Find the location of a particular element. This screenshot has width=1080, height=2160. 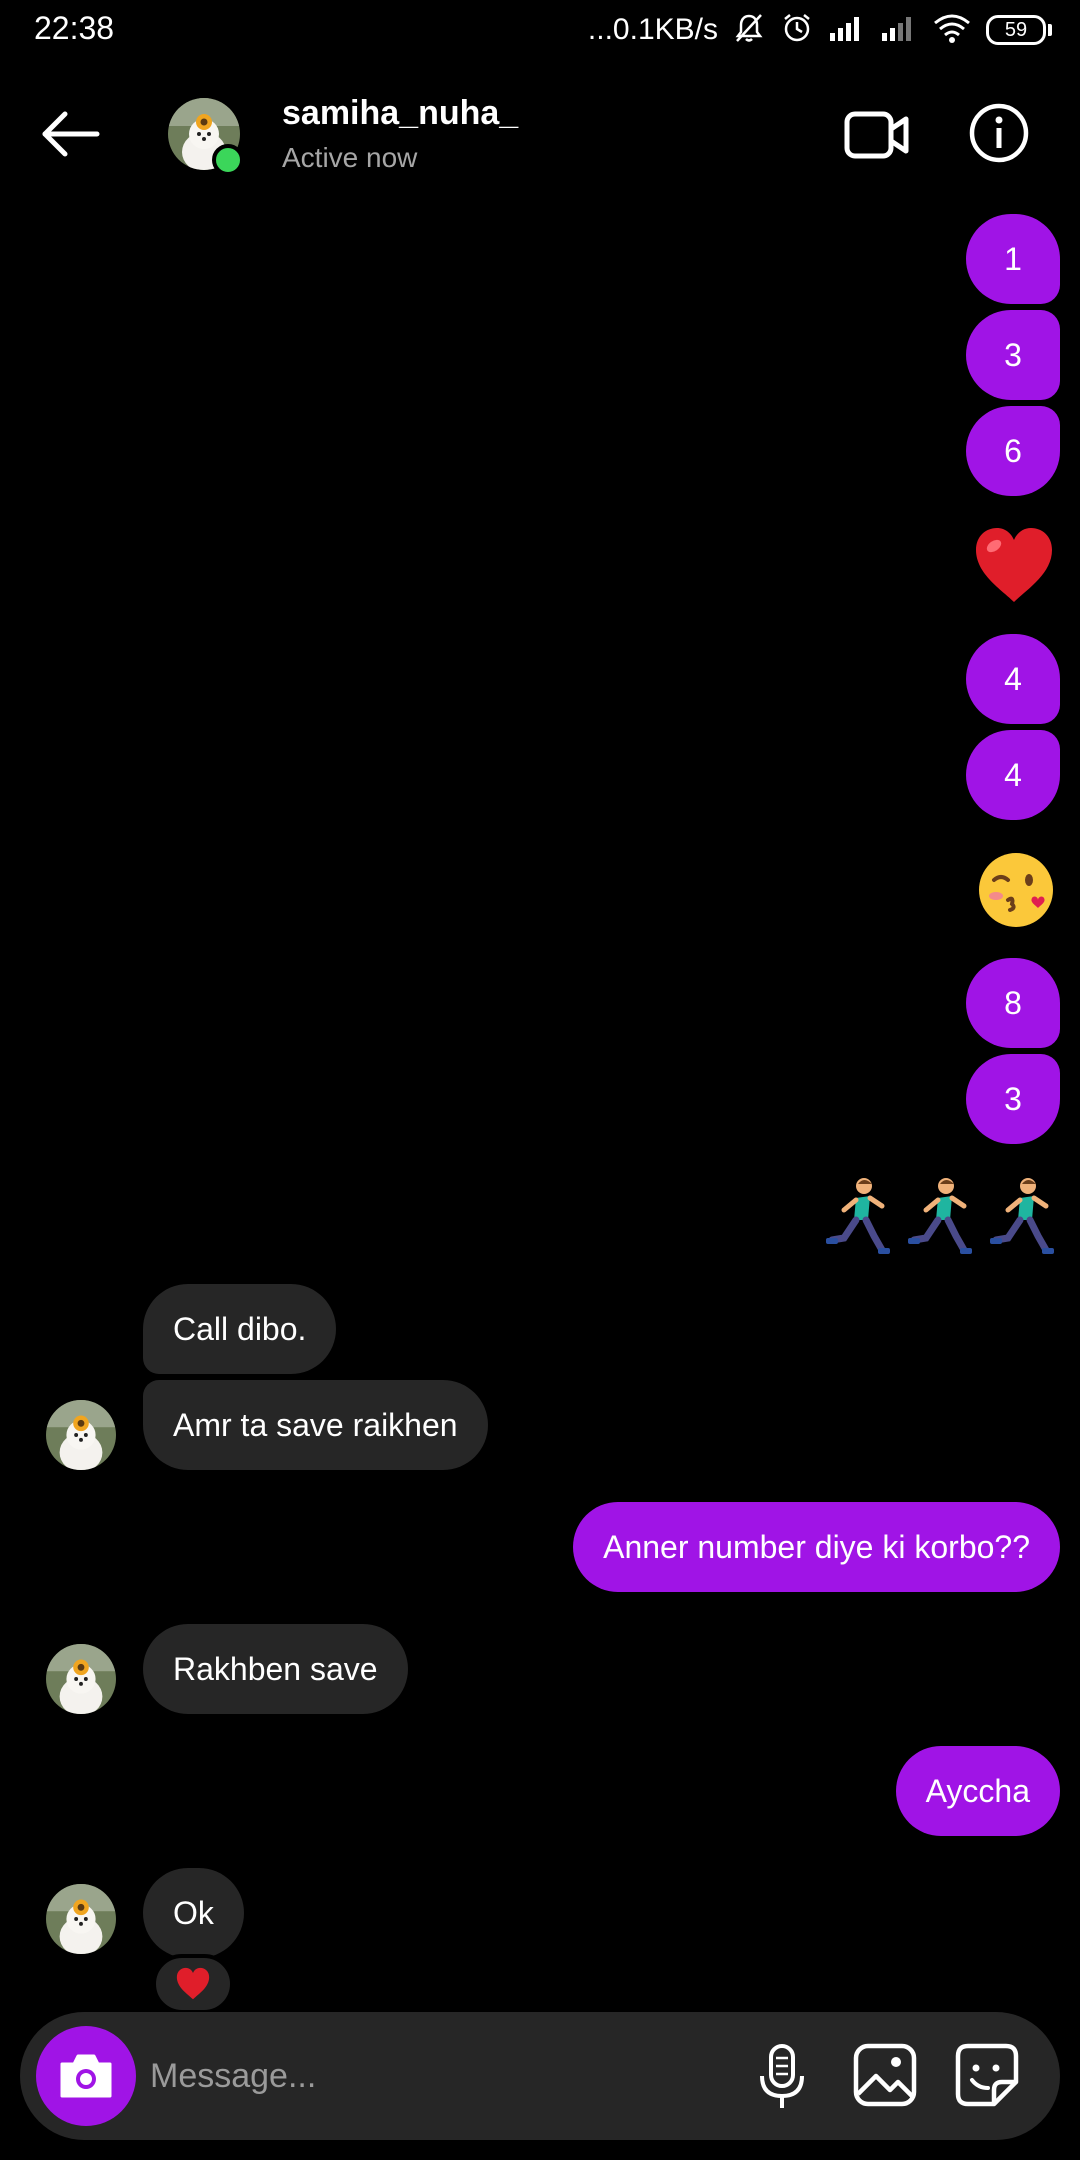

outgoing-message: 8 is located at coordinates (1013, 1003).